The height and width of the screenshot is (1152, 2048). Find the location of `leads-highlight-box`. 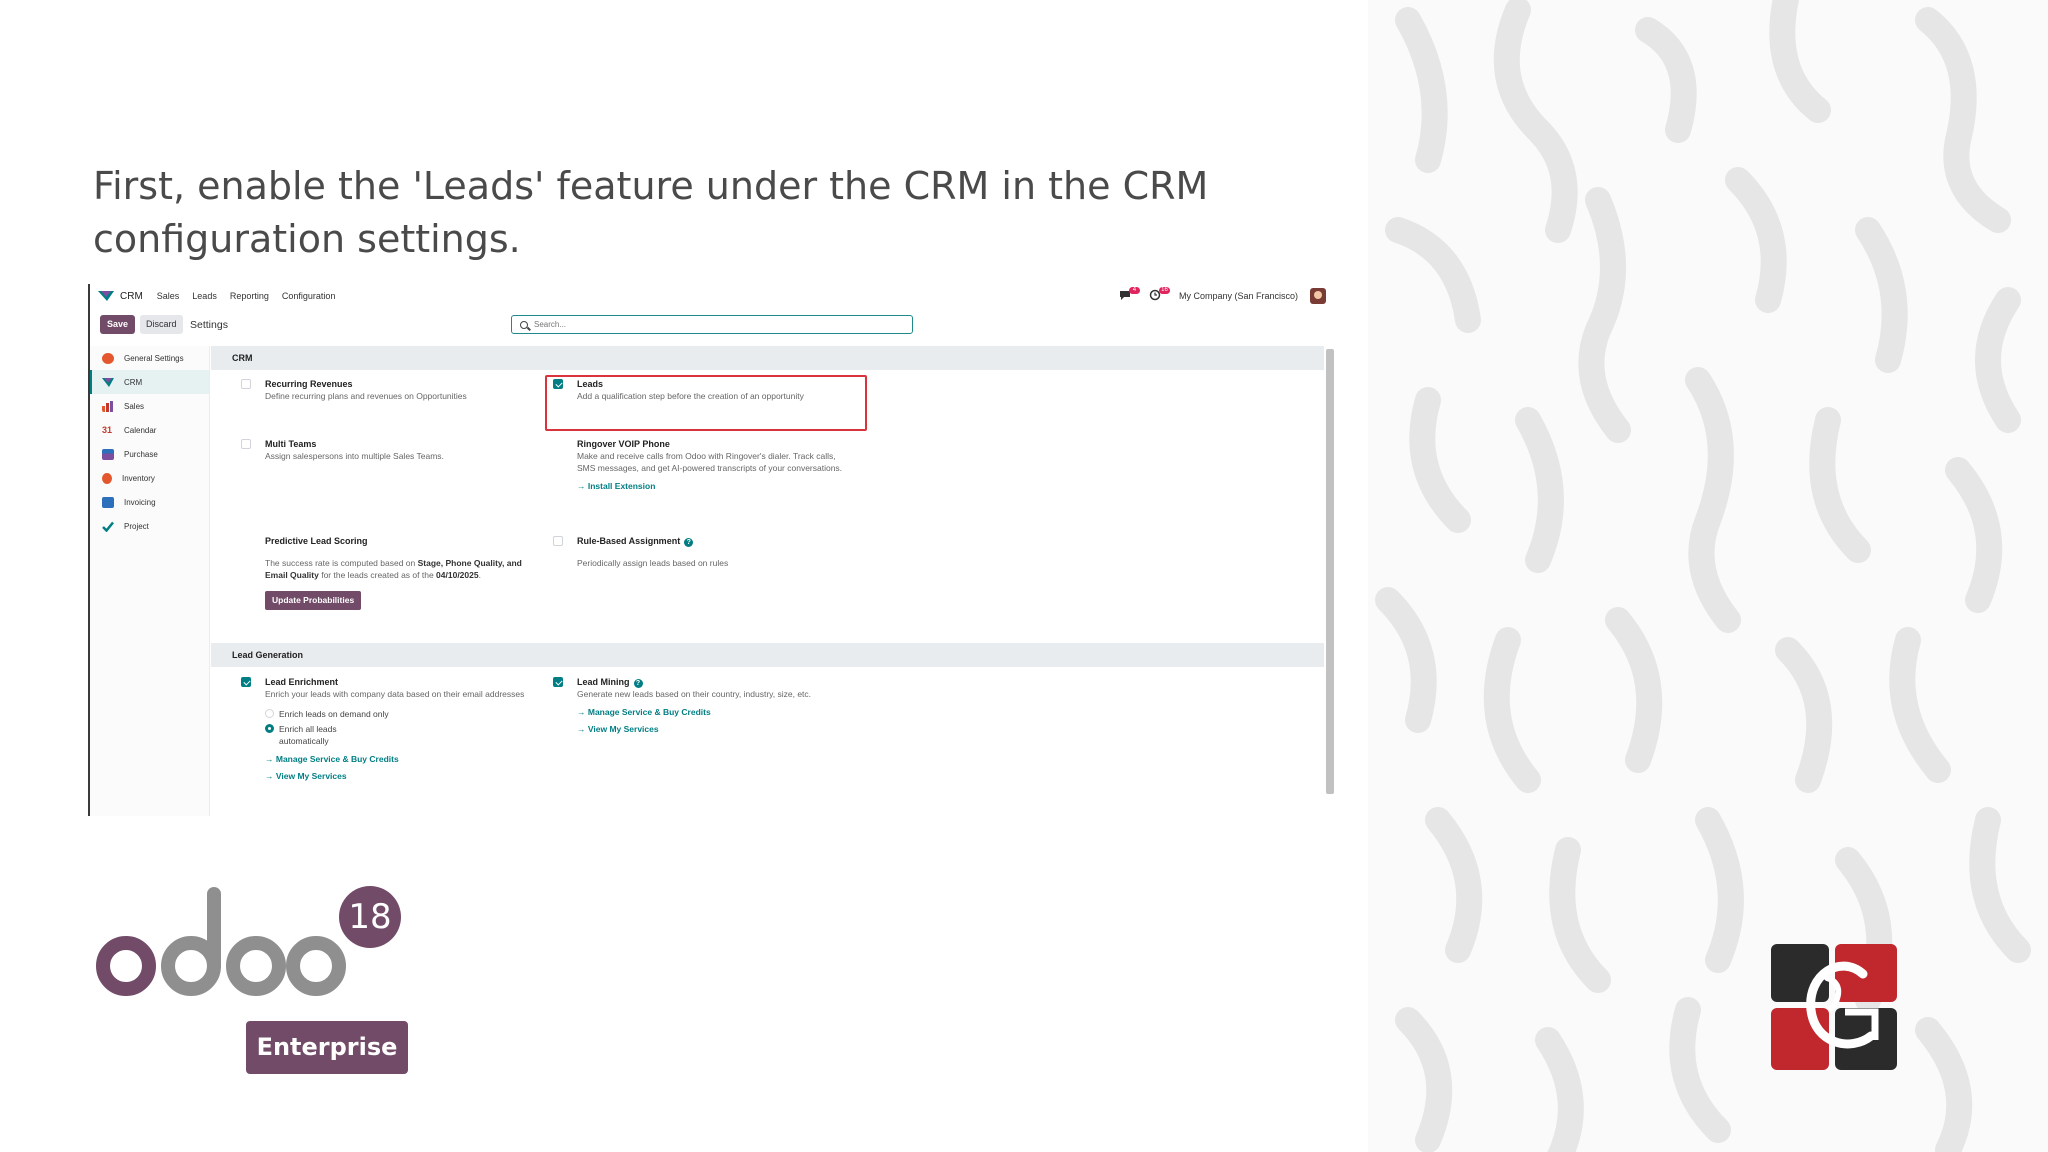

leads-highlight-box is located at coordinates (706, 403).